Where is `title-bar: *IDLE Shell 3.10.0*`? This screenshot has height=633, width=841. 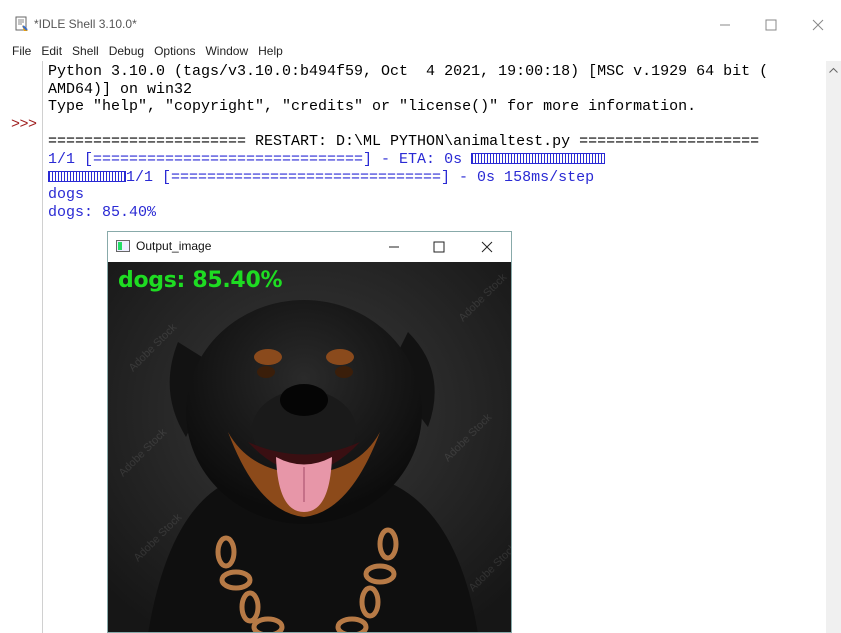
title-bar: *IDLE Shell 3.10.0* is located at coordinates (420, 20).